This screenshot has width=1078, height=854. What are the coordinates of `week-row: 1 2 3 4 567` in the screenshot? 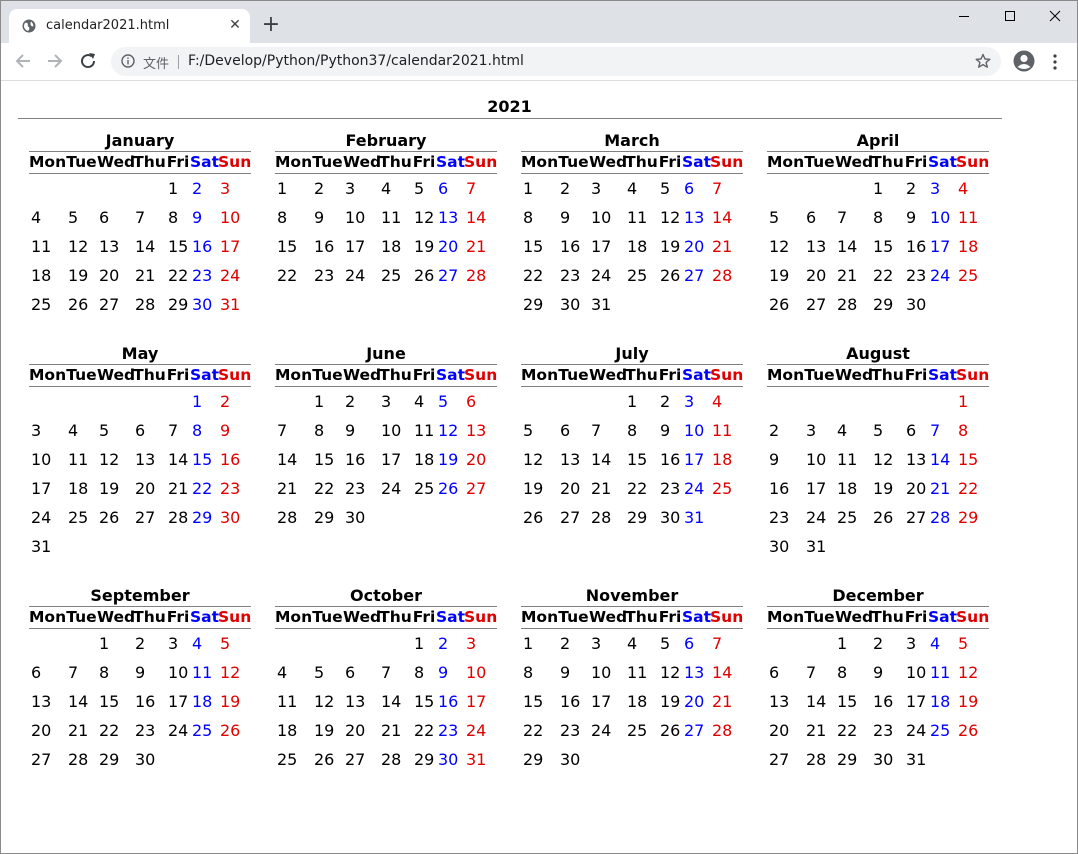 It's located at (632, 643).